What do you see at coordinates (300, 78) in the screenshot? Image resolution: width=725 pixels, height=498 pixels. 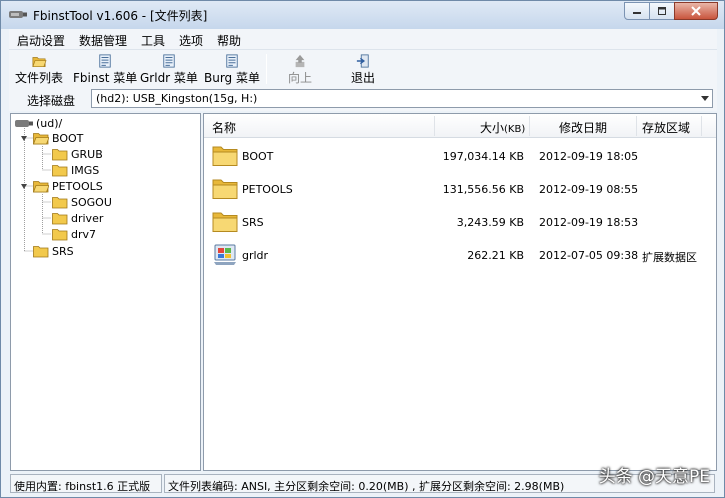 I see `up-label: 向上` at bounding box center [300, 78].